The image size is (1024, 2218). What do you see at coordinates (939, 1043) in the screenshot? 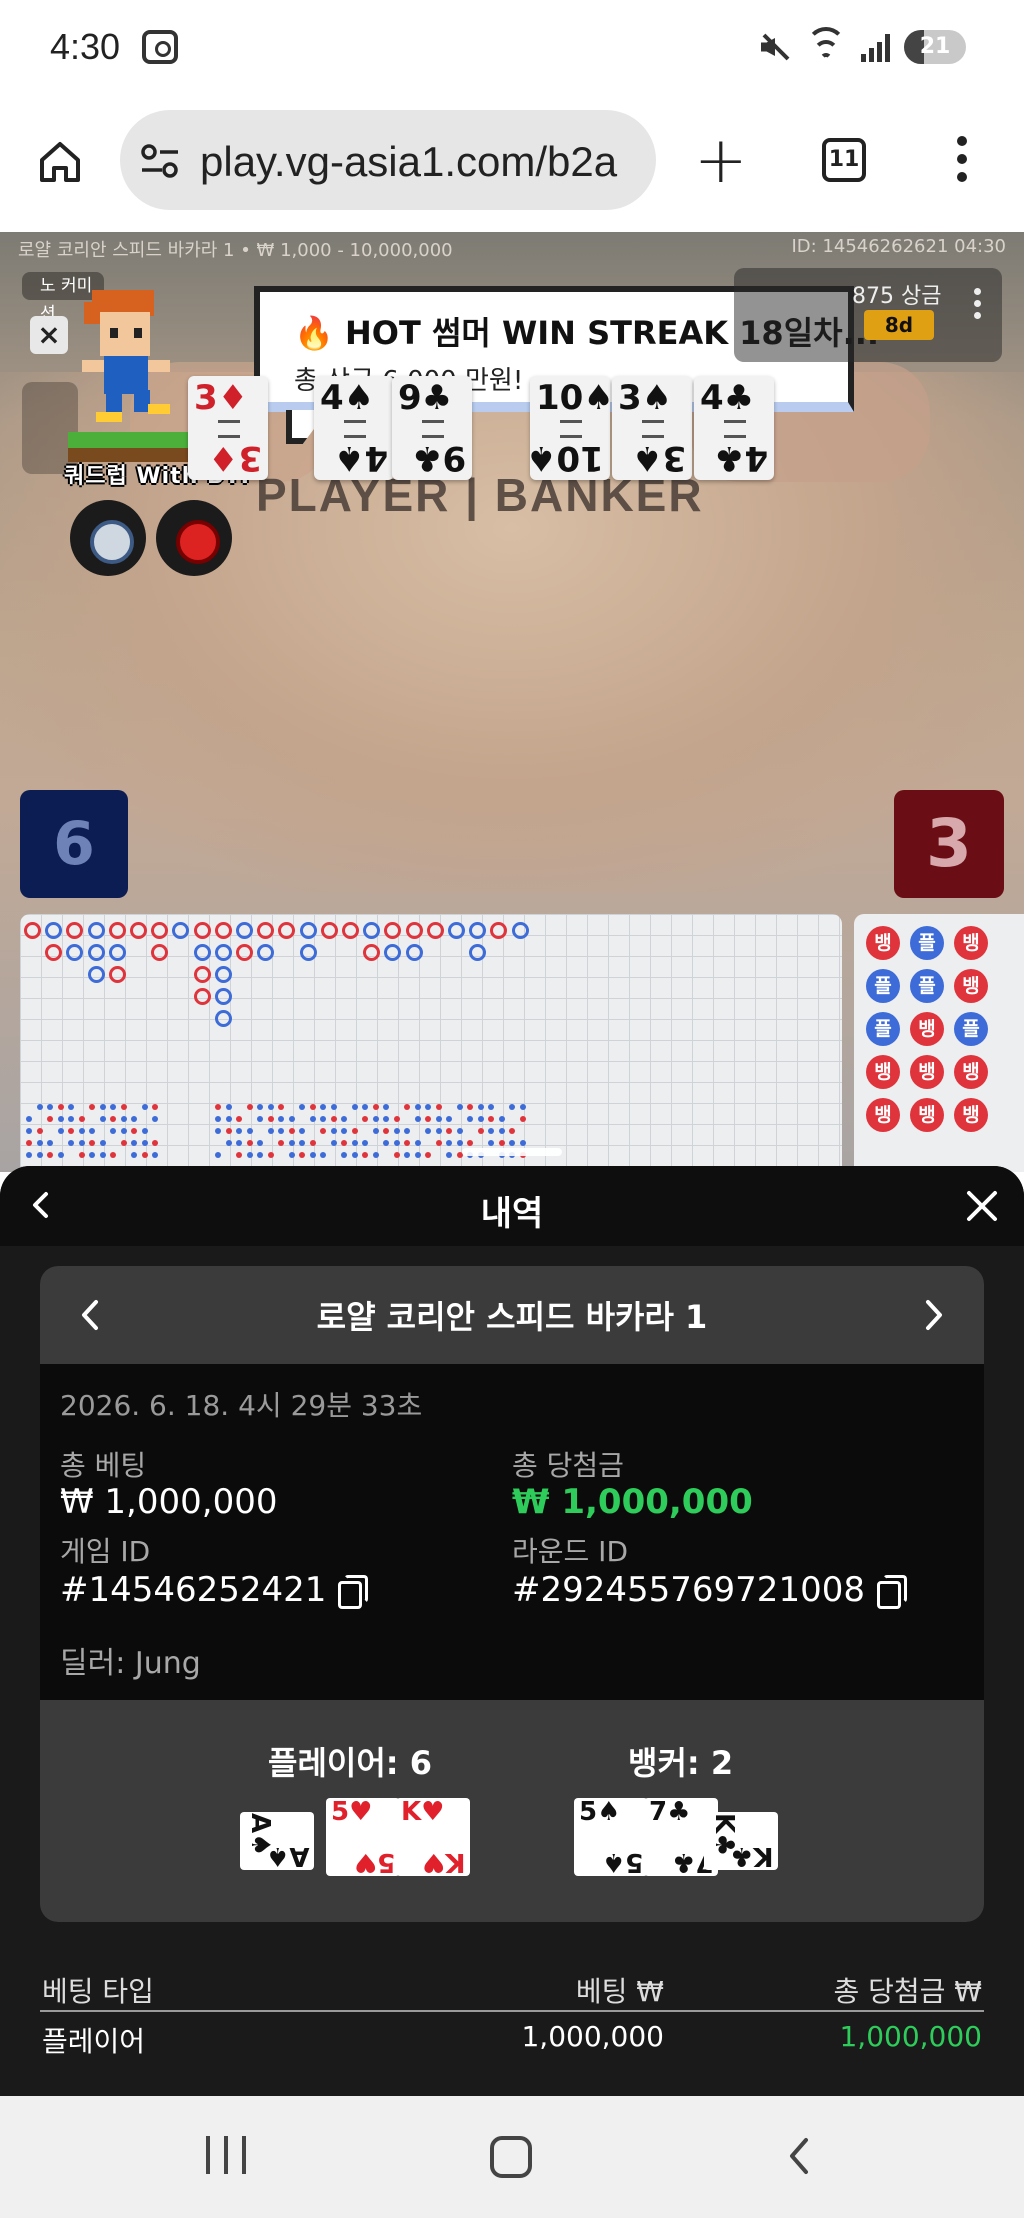
I see `big-road-labels: 뱅플뱅플플뱅플뱅플뱅뱅뱅뱅뱅뱅` at bounding box center [939, 1043].